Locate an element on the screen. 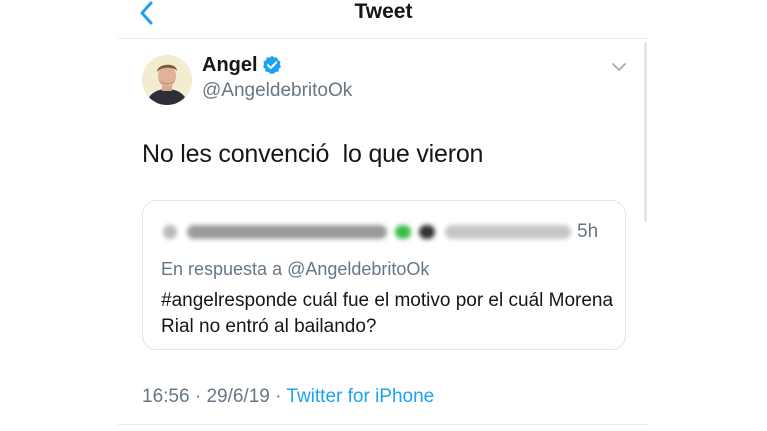  tweet-client-link: Twitter for iPhone is located at coordinates (360, 396).